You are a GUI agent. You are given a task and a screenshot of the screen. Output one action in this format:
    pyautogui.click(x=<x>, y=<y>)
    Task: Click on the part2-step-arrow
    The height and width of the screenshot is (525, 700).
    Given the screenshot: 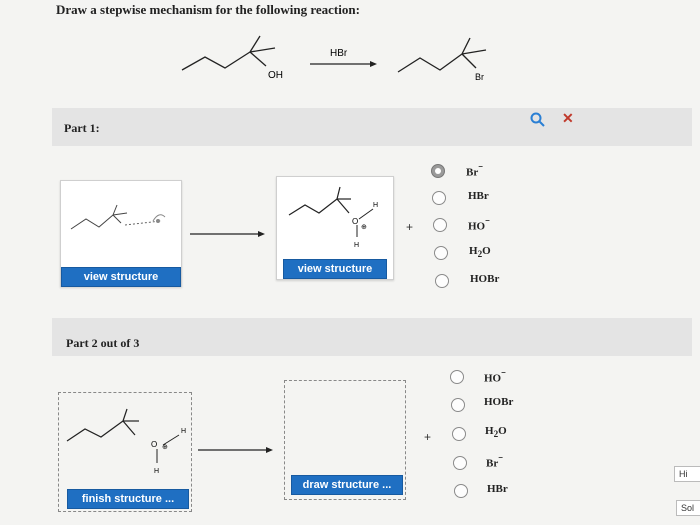 What is the action you would take?
    pyautogui.click(x=235, y=450)
    